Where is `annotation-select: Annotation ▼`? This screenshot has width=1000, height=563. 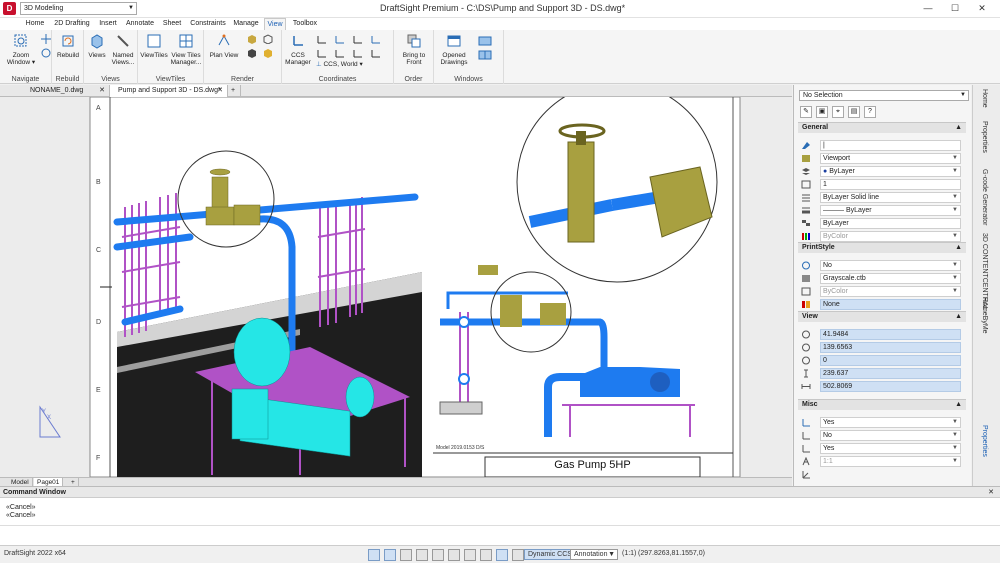
annotation-select: Annotation ▼ is located at coordinates (594, 554).